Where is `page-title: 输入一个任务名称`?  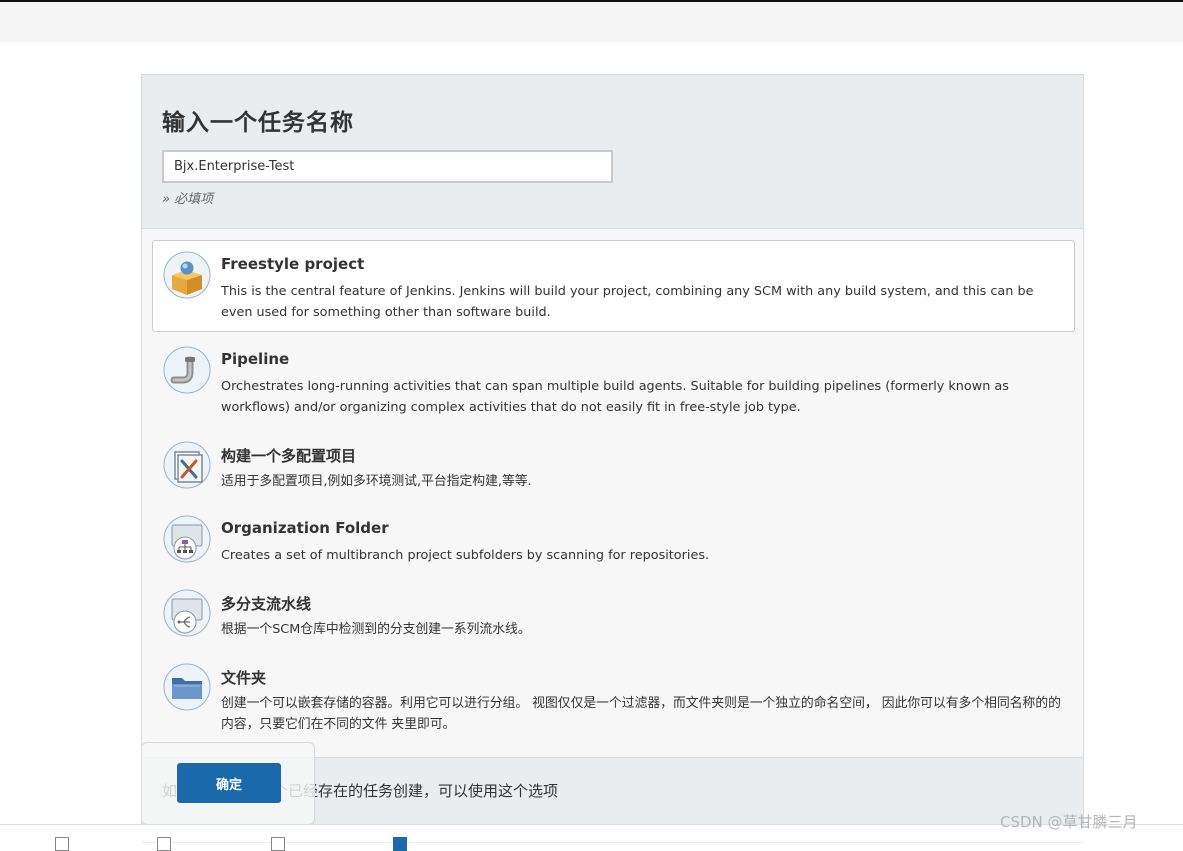
page-title: 输入一个任务名称 is located at coordinates (258, 123).